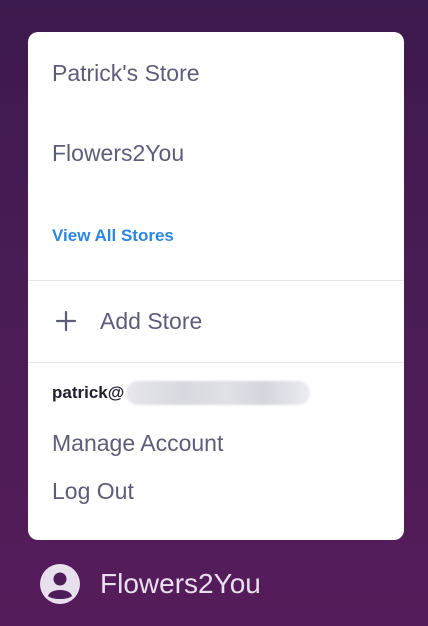  What do you see at coordinates (137, 443) in the screenshot?
I see `manage-account-link: Manage Account` at bounding box center [137, 443].